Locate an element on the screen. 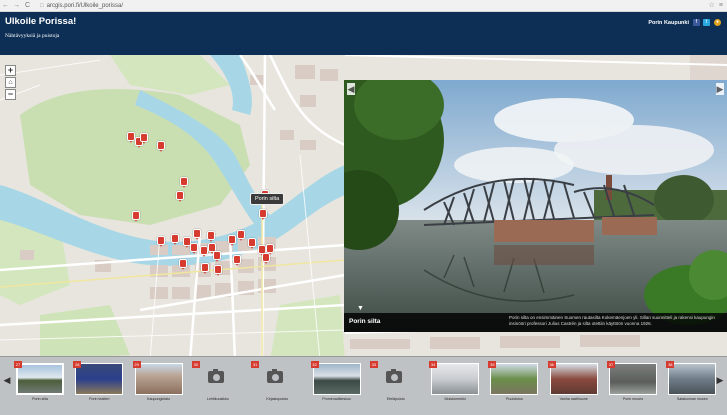  caption-title: Porin silta is located at coordinates (365, 321).